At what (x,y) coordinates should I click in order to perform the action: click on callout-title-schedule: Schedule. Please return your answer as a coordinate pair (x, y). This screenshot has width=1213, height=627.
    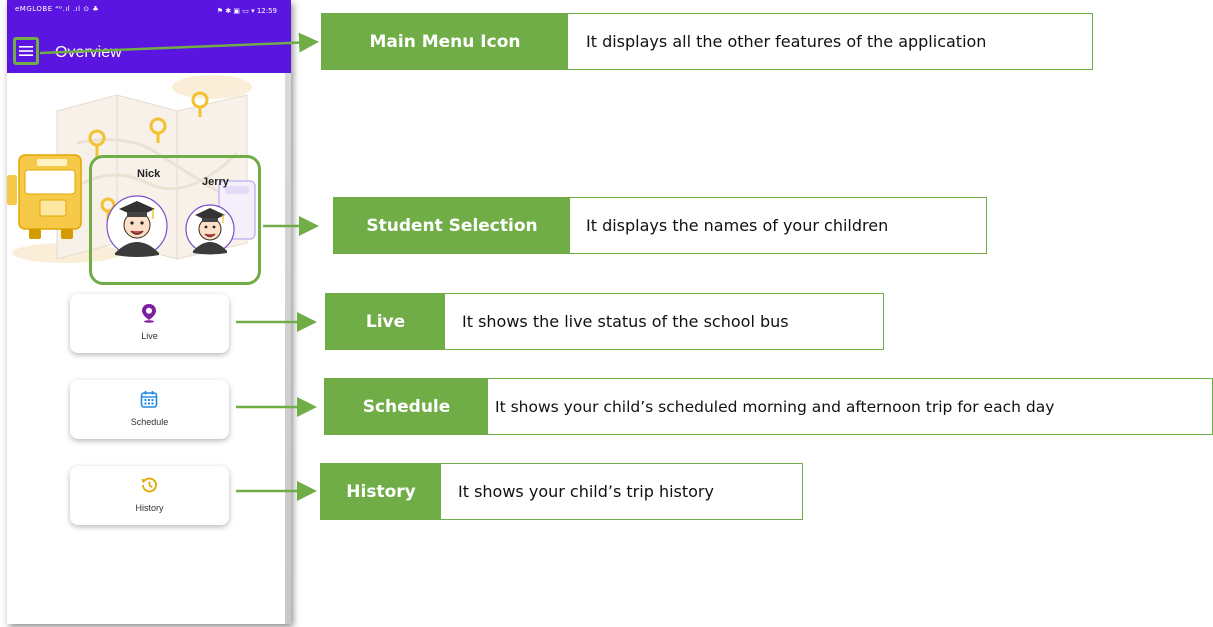
    Looking at the image, I should click on (406, 406).